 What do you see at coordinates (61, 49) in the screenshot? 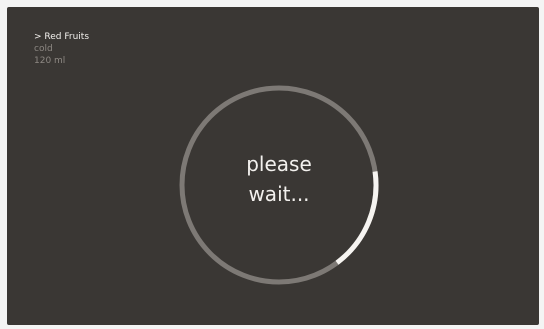
I see `order-info: > Red Fruits cold 120 ml` at bounding box center [61, 49].